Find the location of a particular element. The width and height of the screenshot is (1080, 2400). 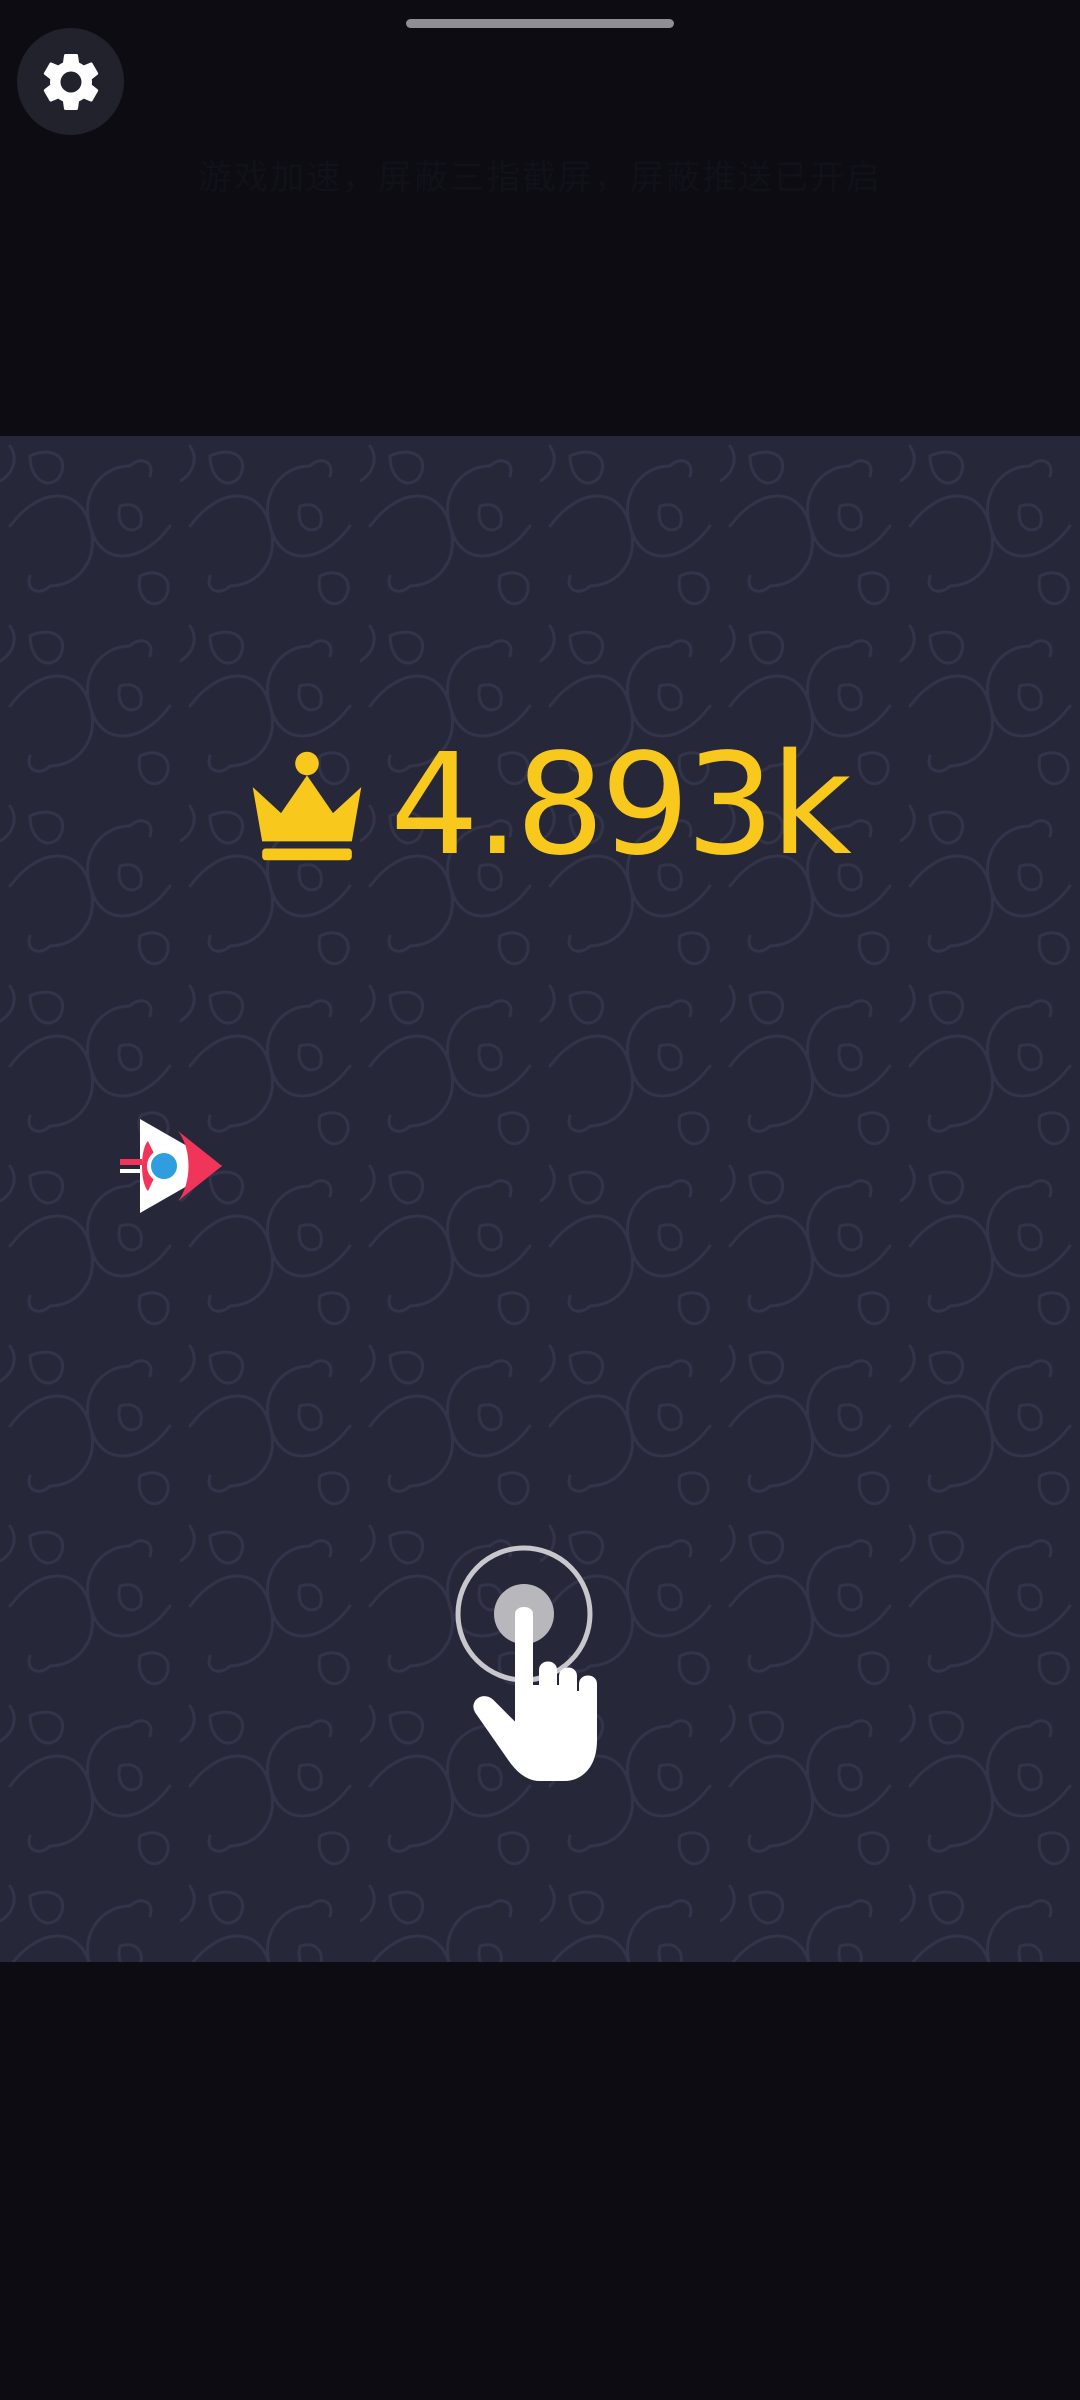

score-display: 4.893k is located at coordinates (550, 805).